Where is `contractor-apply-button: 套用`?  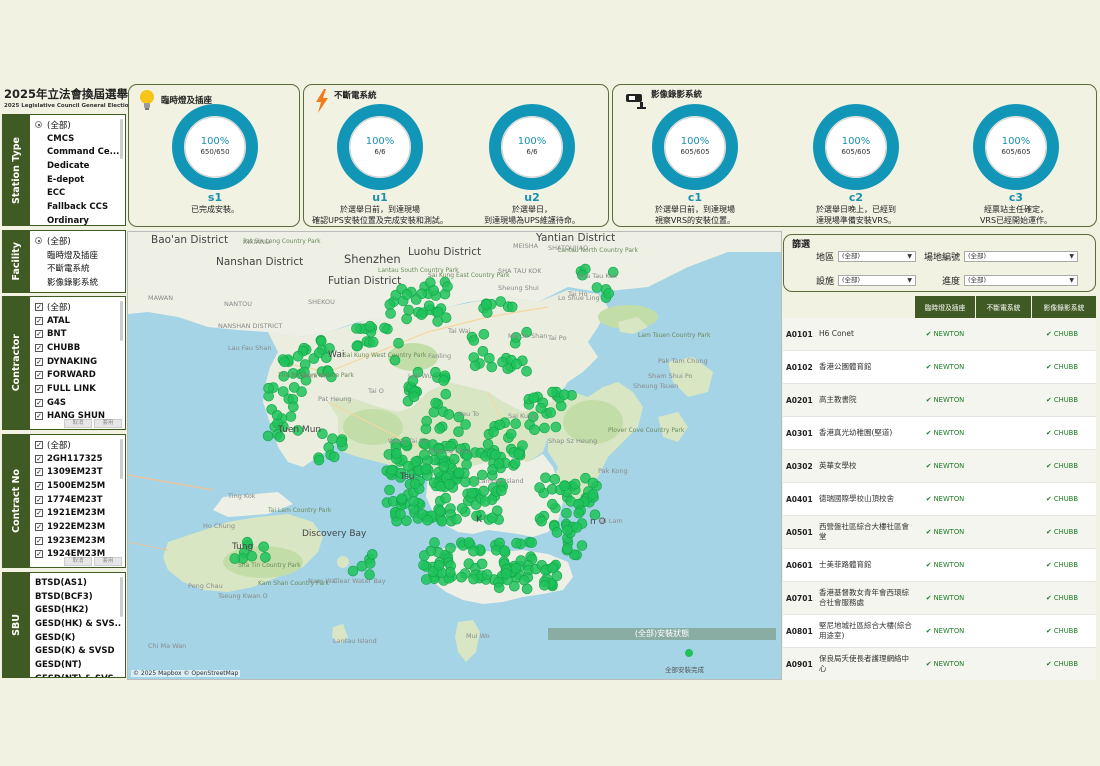 contractor-apply-button: 套用 is located at coordinates (108, 423).